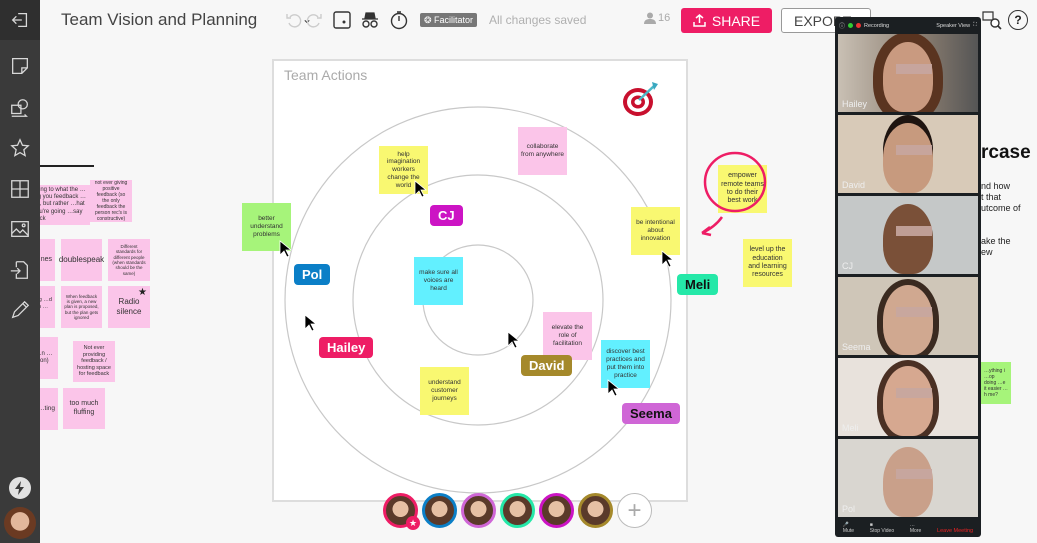  I want to click on participant-avatars: ★ +, so click(517, 511).